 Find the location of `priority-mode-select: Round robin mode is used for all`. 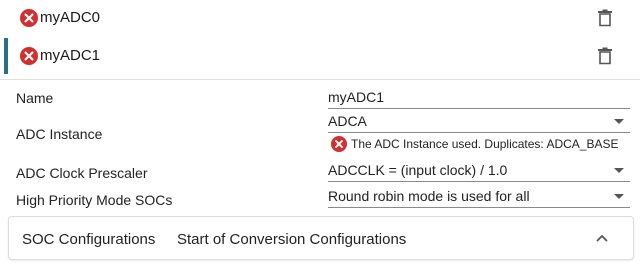

priority-mode-select: Round robin mode is used for all is located at coordinates (479, 197).